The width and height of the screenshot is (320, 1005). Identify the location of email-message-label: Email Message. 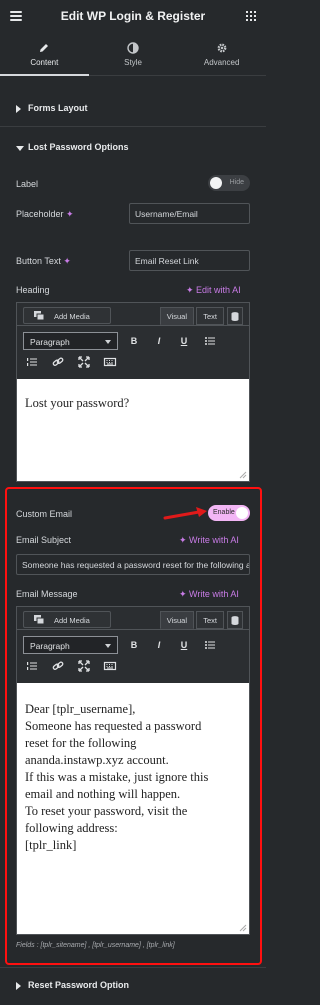
(47, 594).